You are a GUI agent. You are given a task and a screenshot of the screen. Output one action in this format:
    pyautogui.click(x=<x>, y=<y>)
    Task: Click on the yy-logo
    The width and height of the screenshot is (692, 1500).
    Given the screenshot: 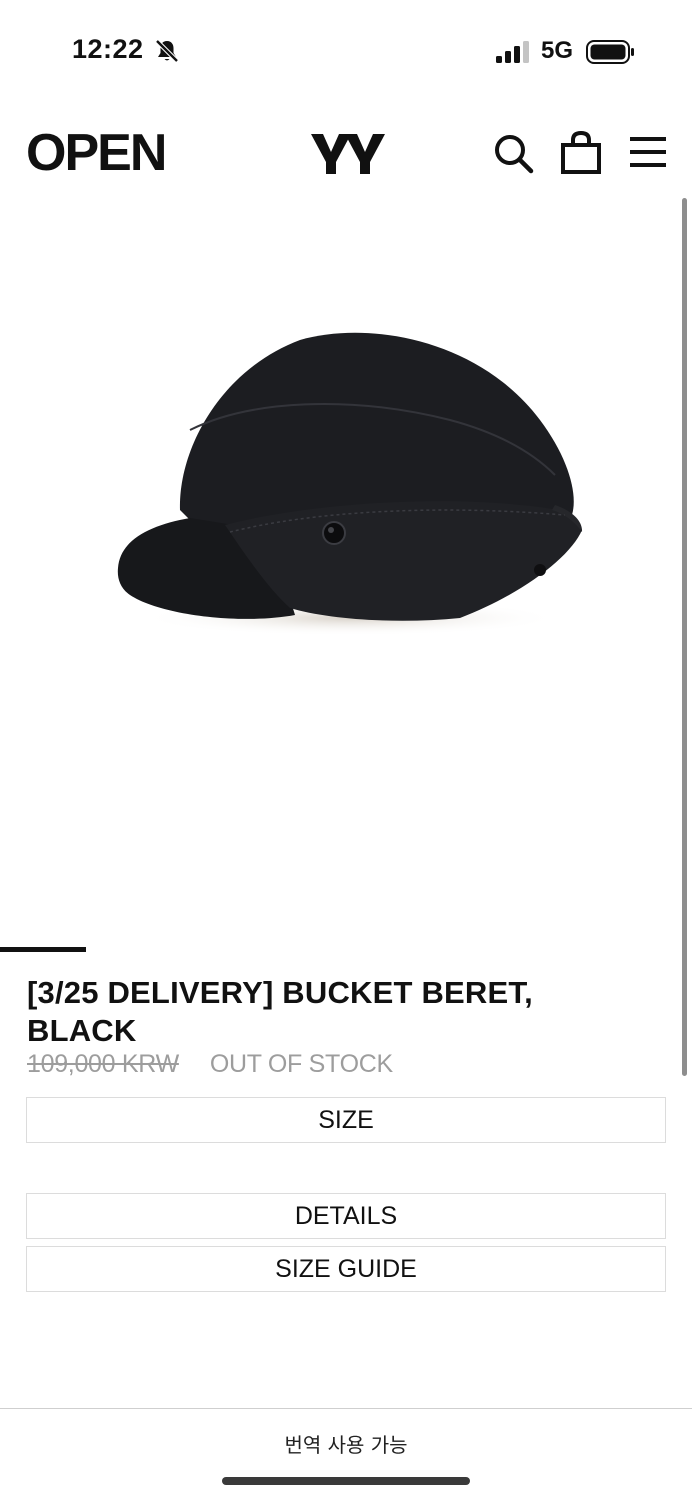 What is the action you would take?
    pyautogui.click(x=348, y=153)
    